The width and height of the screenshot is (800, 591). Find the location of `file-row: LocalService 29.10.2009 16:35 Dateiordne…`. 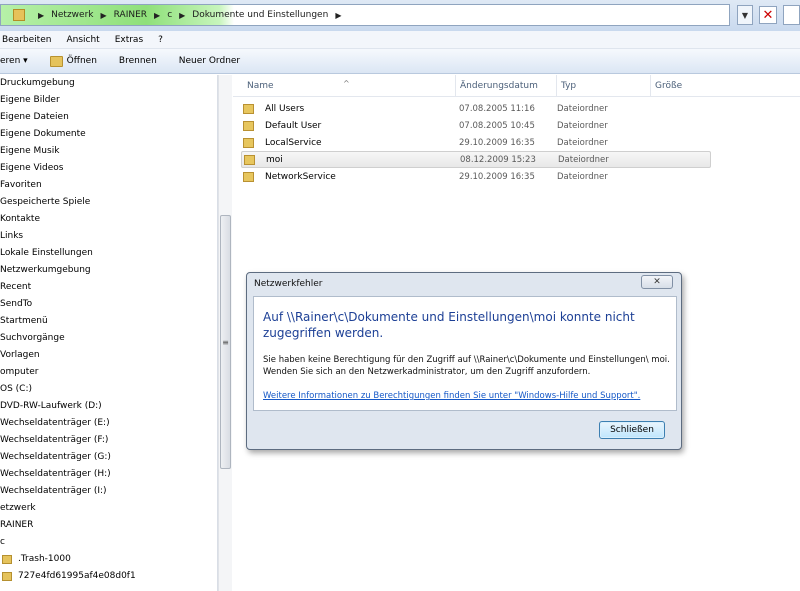

file-row: LocalService 29.10.2009 16:35 Dateiordne… is located at coordinates (476, 142).